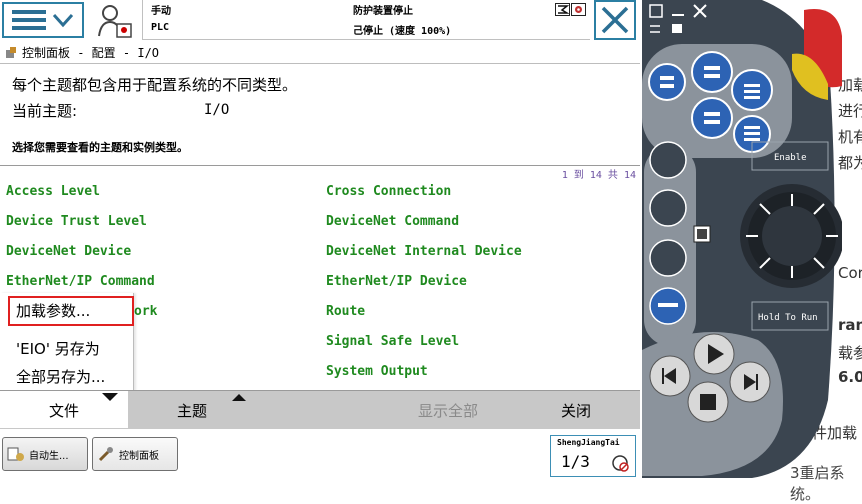 Image resolution: width=862 pixels, height=504 pixels. I want to click on abb-menu-button, so click(43, 20).